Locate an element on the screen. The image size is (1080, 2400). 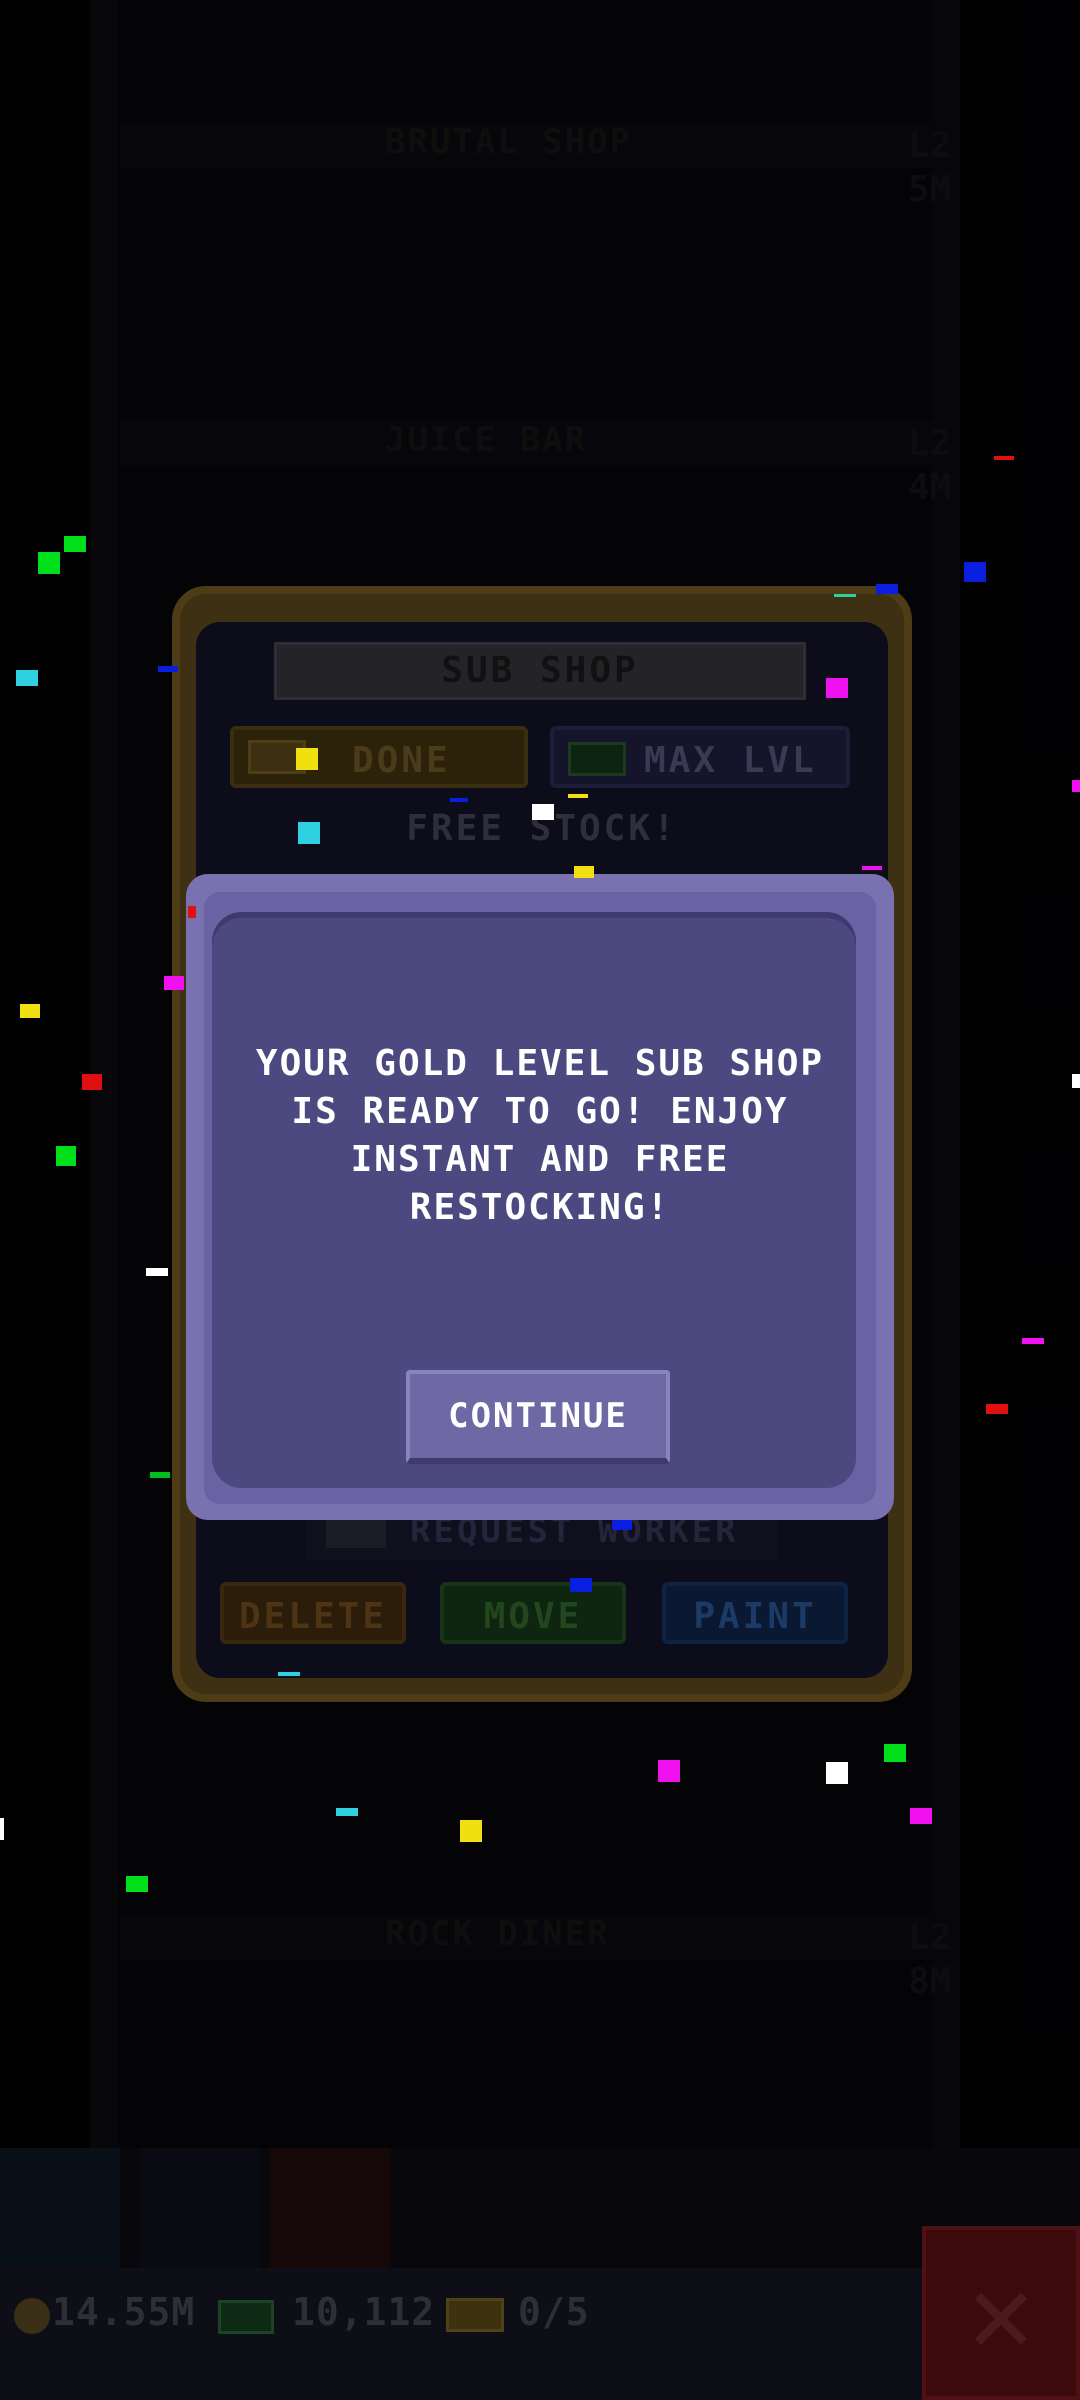
close-button: ✕ is located at coordinates (1001, 2313).